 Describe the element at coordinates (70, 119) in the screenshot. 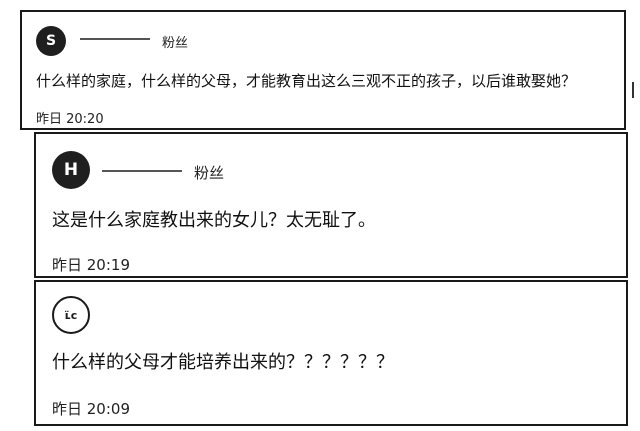

I see `comment-timestamp: 昨日 20:20` at that location.